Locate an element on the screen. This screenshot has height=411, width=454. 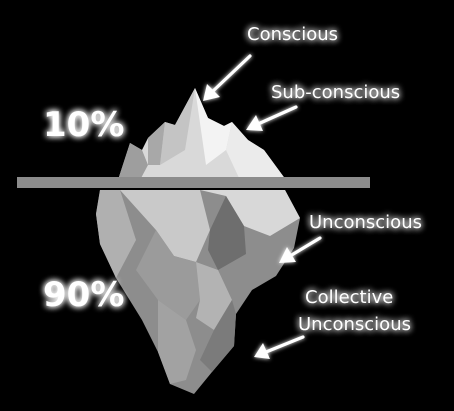
collective-label-line2: Unconscious is located at coordinates (354, 324).